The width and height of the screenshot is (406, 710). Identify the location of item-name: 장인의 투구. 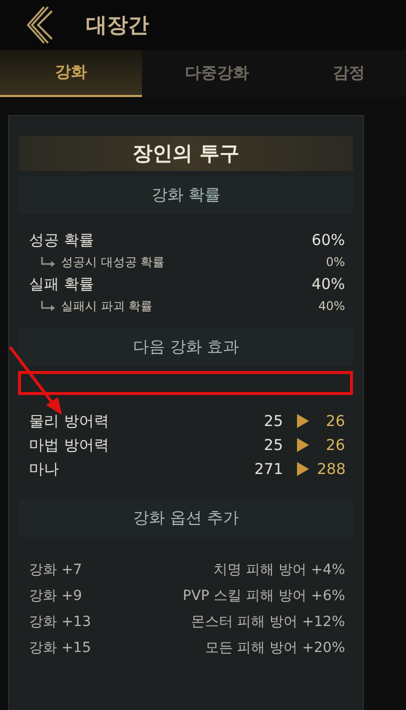
(186, 153).